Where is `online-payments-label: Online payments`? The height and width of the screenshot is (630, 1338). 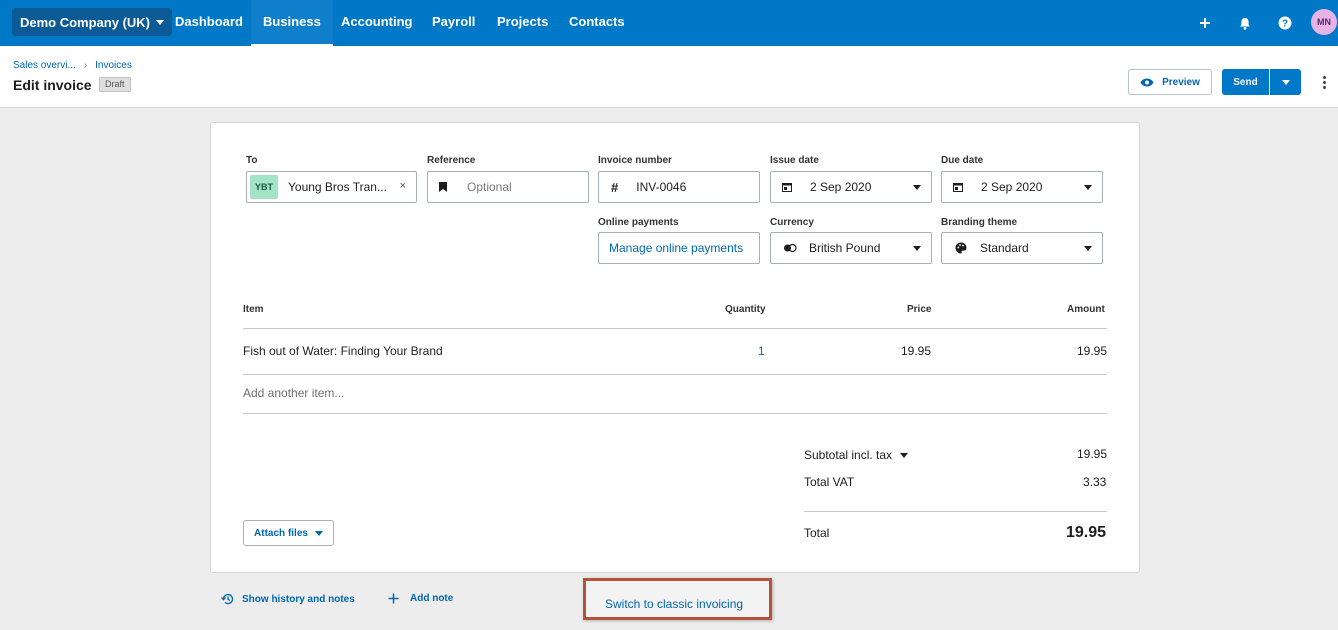
online-payments-label: Online payments is located at coordinates (638, 222).